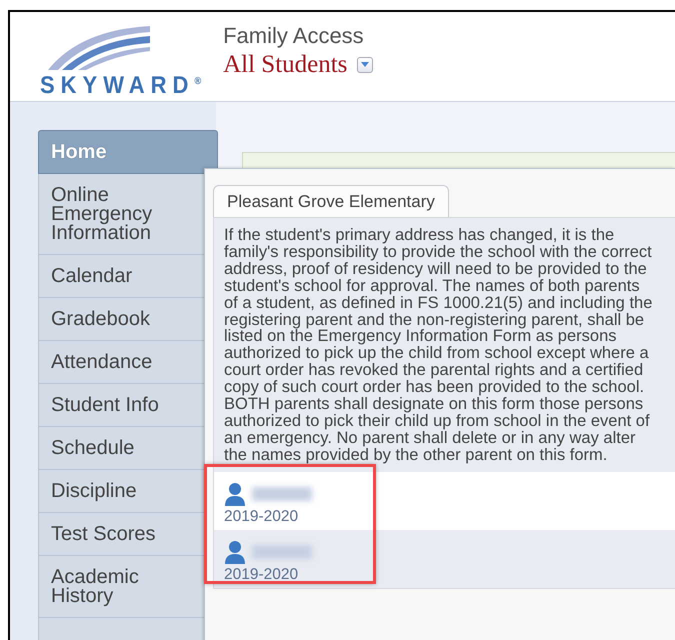 The height and width of the screenshot is (640, 675). I want to click on dropdown-button, so click(365, 64).